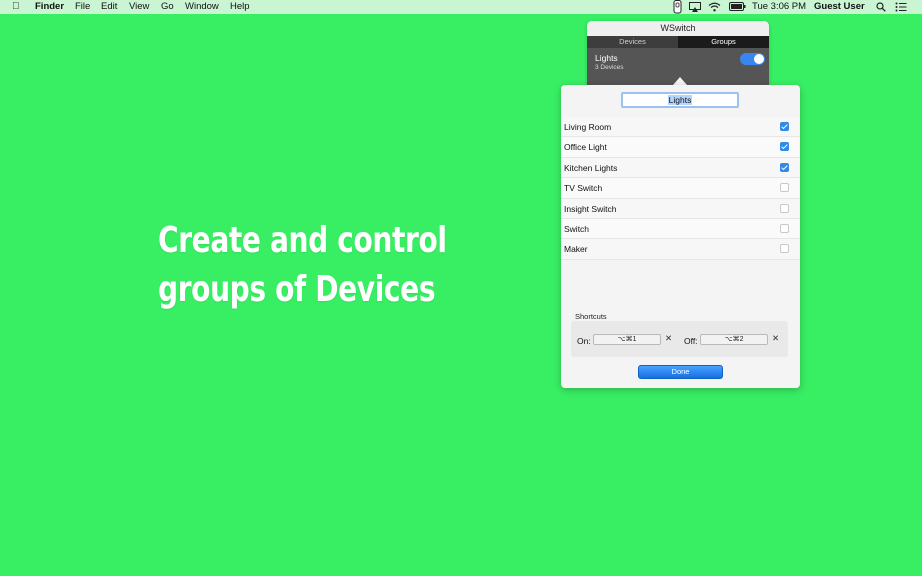  What do you see at coordinates (240, 6) in the screenshot?
I see `menu-help: Help` at bounding box center [240, 6].